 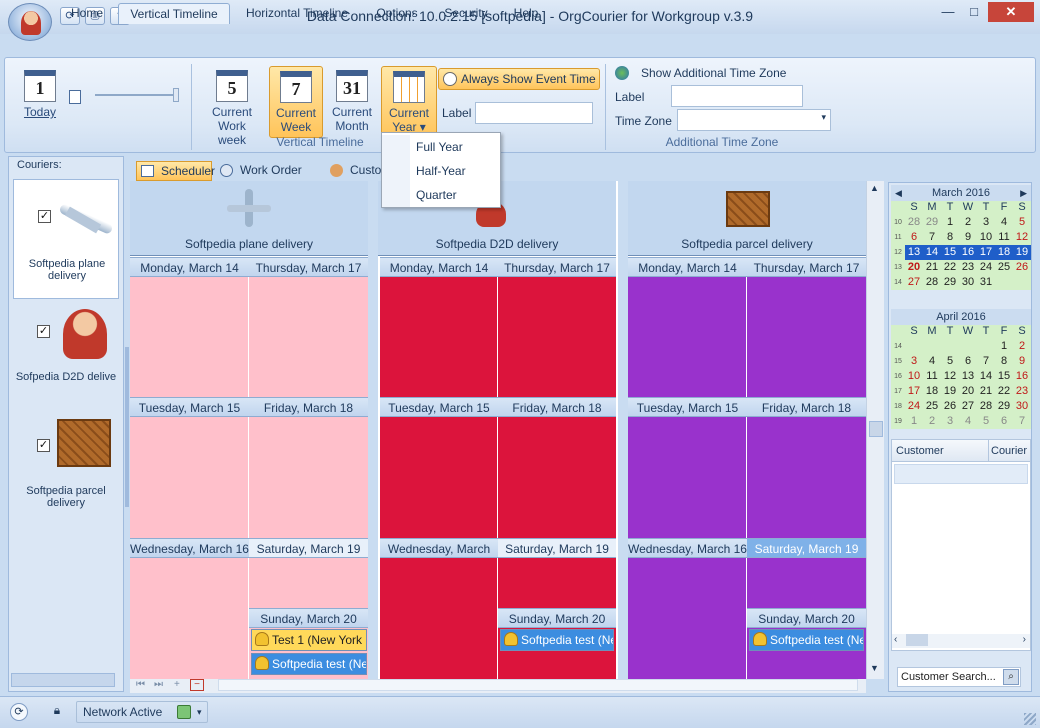 I want to click on day-header: Monday, March 14, so click(x=439, y=267).